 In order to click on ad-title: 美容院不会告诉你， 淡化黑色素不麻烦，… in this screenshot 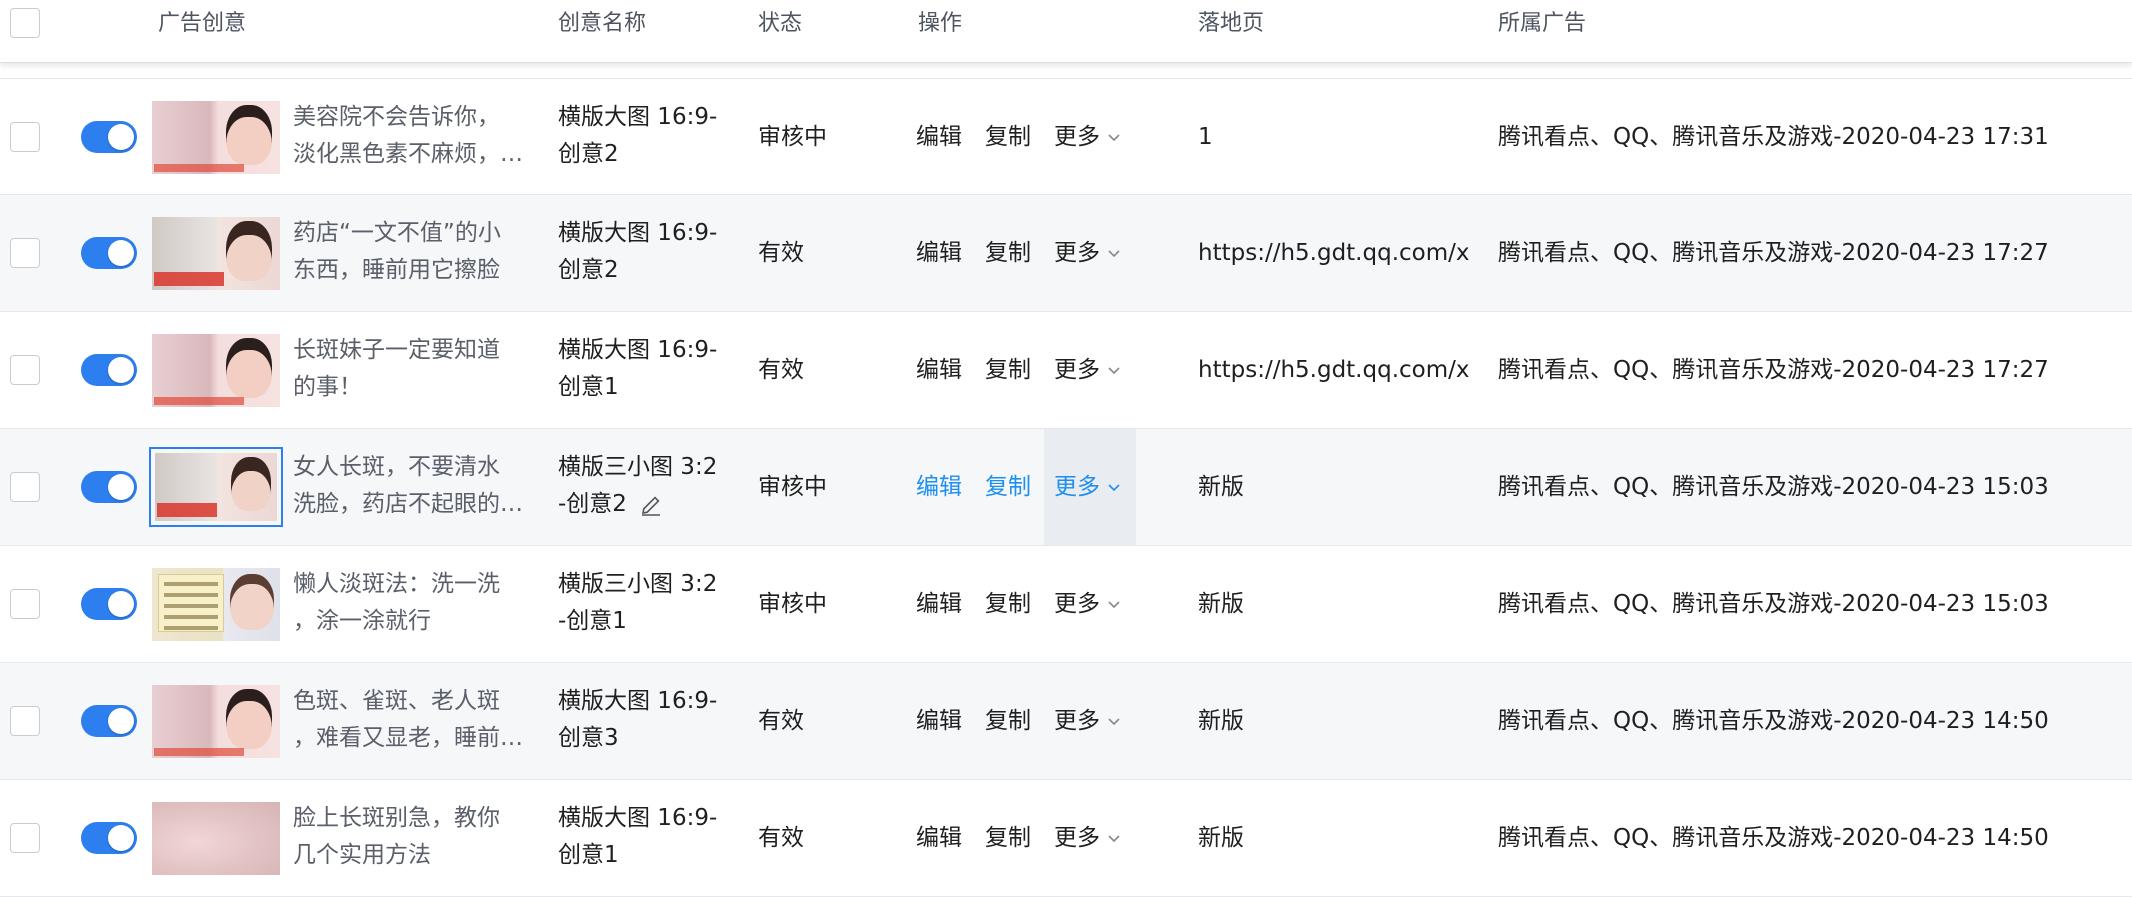, I will do `click(408, 135)`.